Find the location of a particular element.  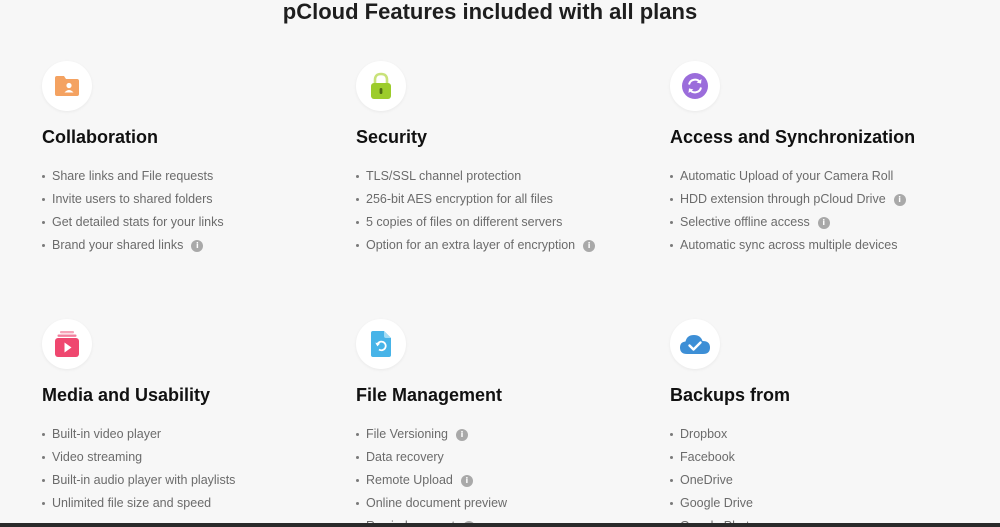

list-item: Google Drive is located at coordinates (820, 503).